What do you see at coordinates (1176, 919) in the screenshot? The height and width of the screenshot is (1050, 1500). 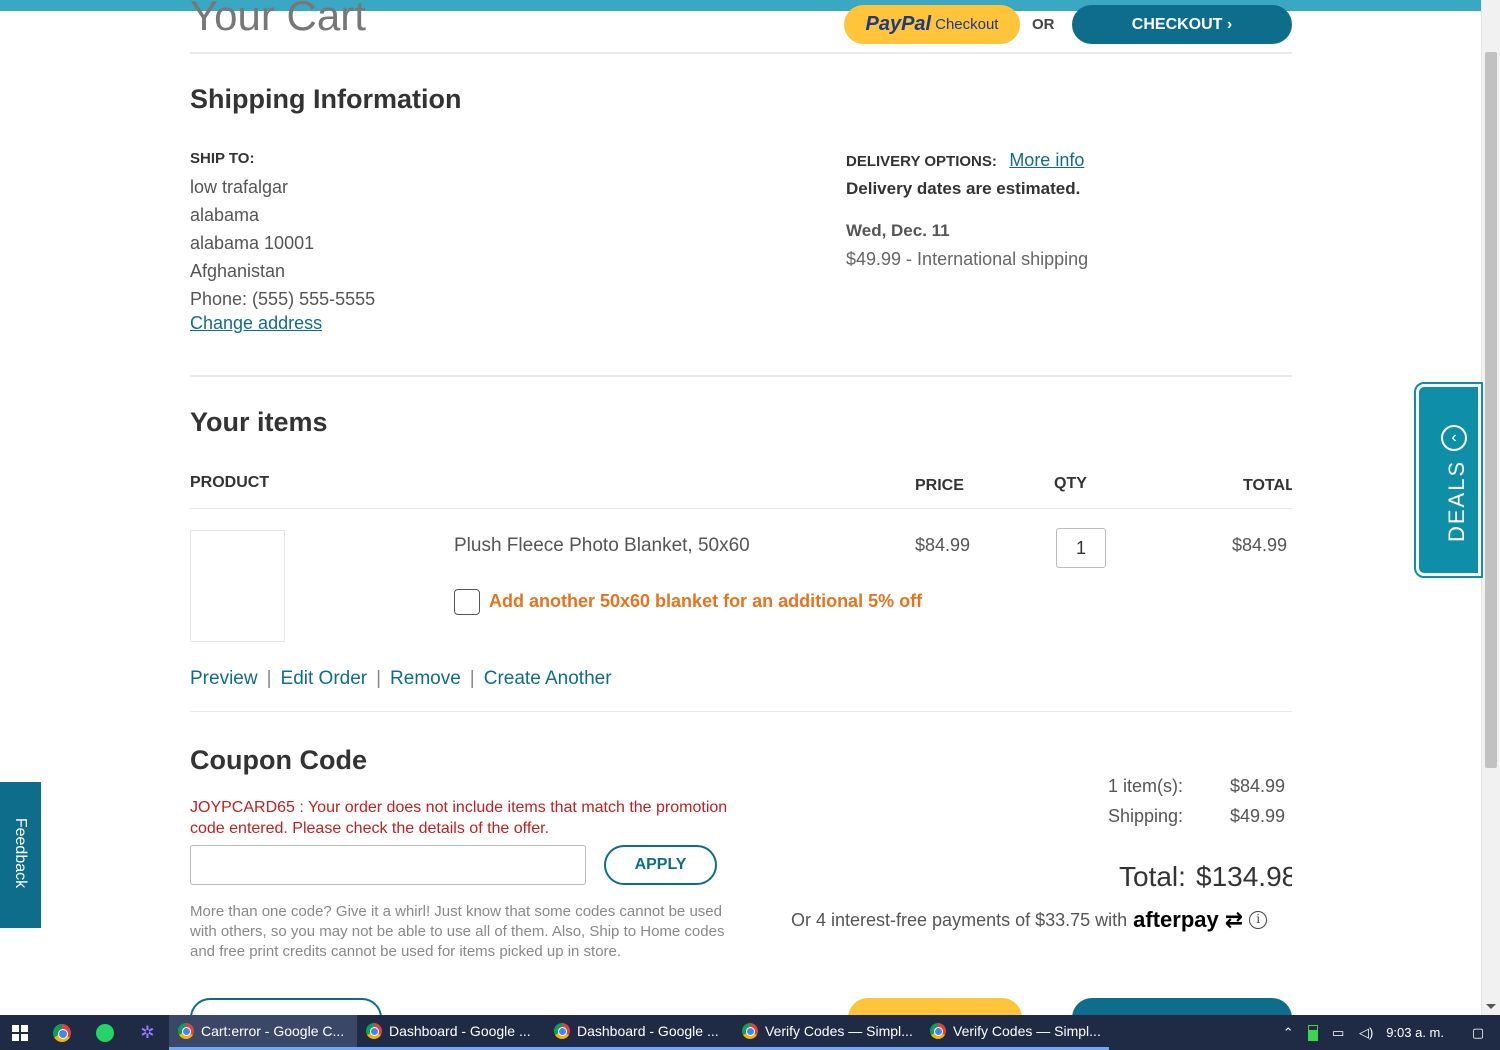 I see `afterpay-logo: afterpay` at bounding box center [1176, 919].